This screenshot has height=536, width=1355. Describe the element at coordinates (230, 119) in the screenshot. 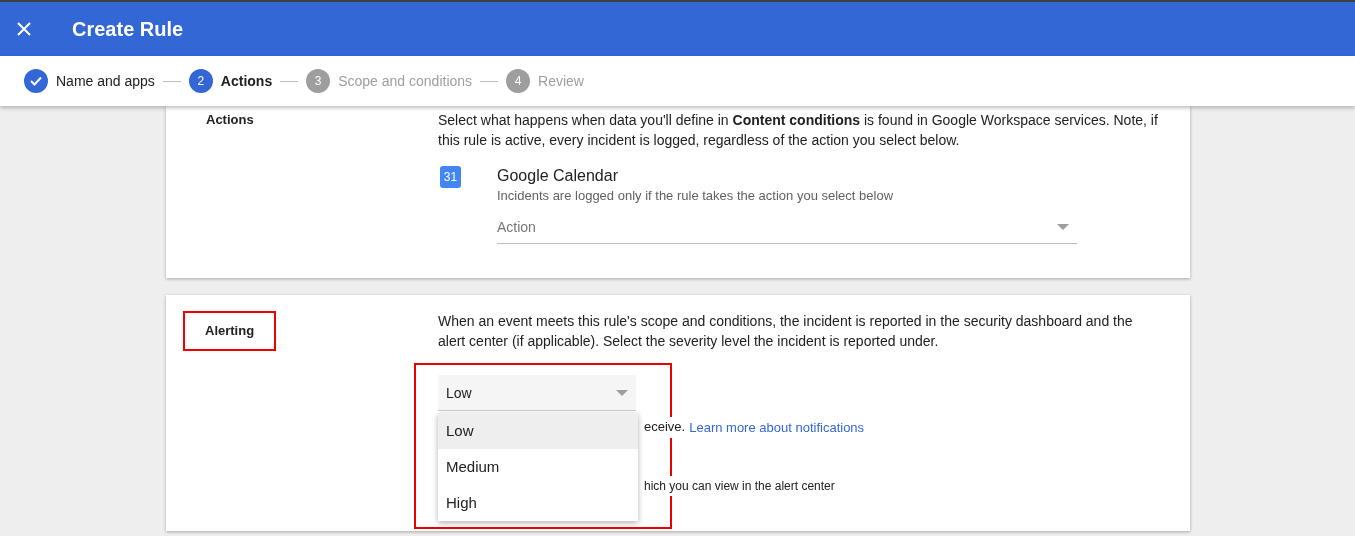

I see `section-heading: Actions` at that location.